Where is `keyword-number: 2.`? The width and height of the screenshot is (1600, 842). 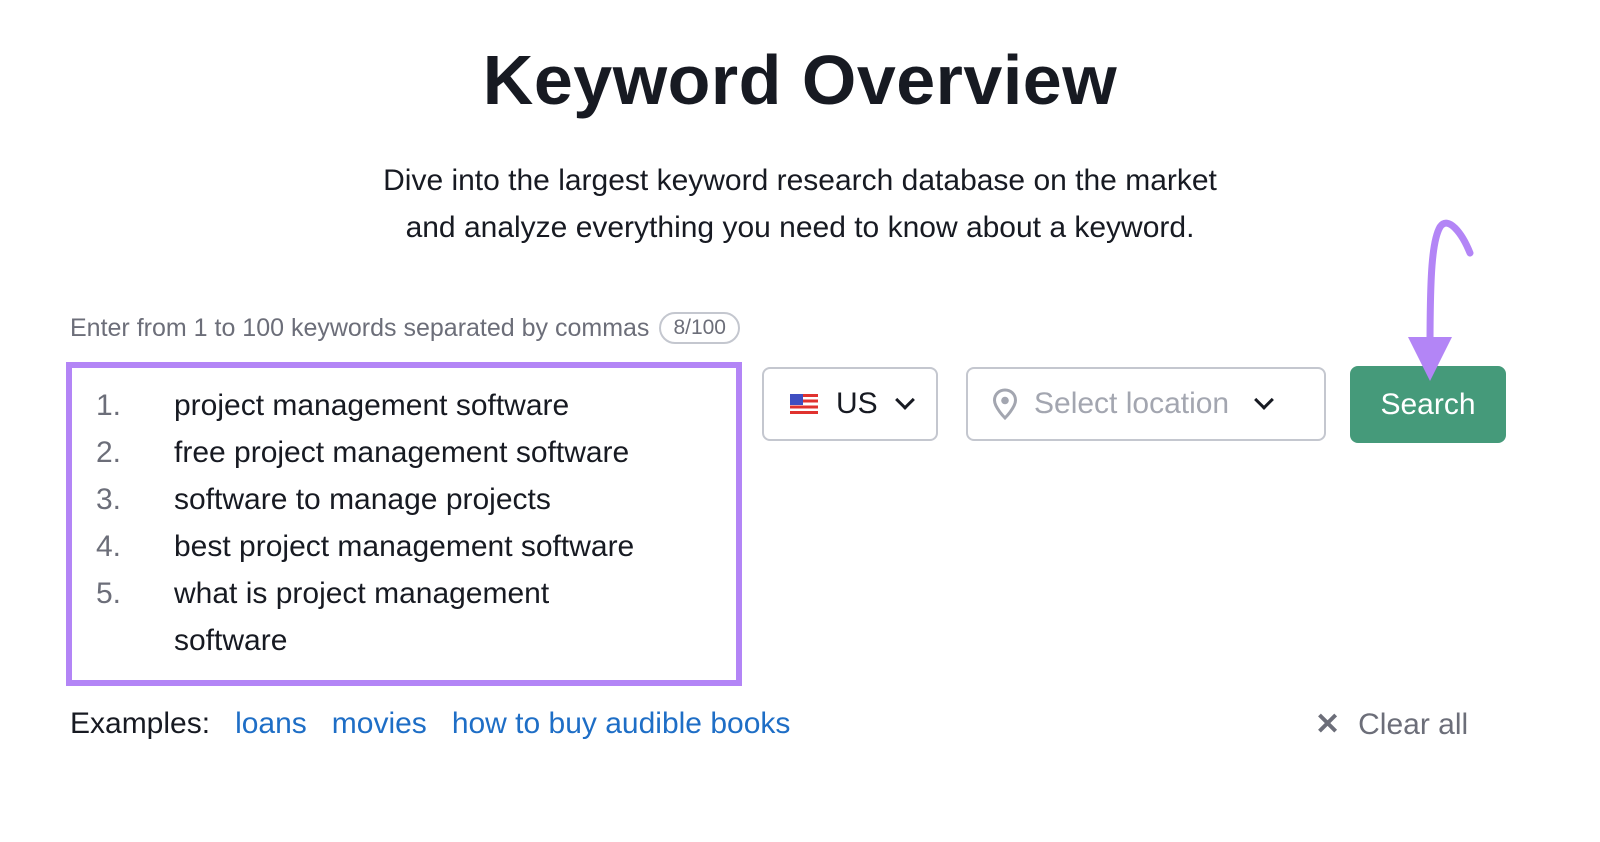 keyword-number: 2. is located at coordinates (109, 452).